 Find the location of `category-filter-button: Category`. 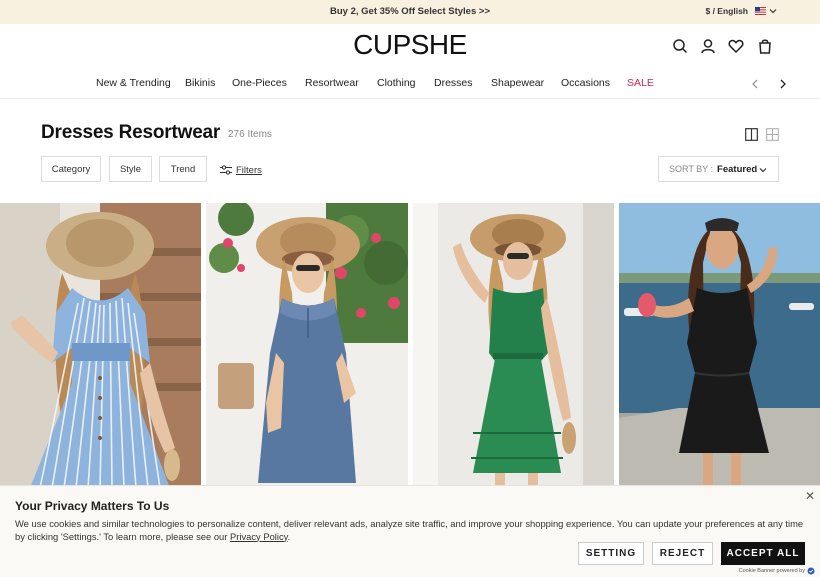

category-filter-button: Category is located at coordinates (71, 169).